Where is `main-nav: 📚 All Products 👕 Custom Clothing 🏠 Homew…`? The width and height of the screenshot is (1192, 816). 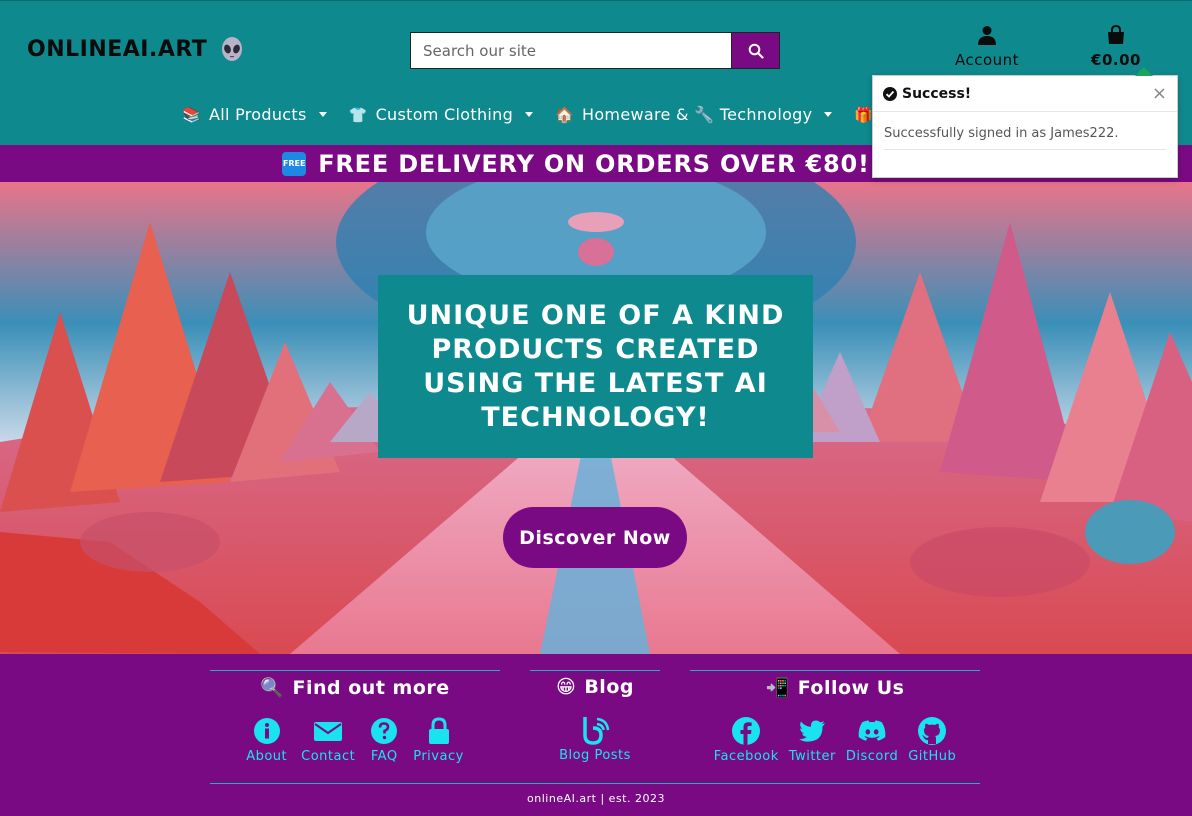 main-nav: 📚 All Products 👕 Custom Clothing 🏠 Homew… is located at coordinates (527, 114).